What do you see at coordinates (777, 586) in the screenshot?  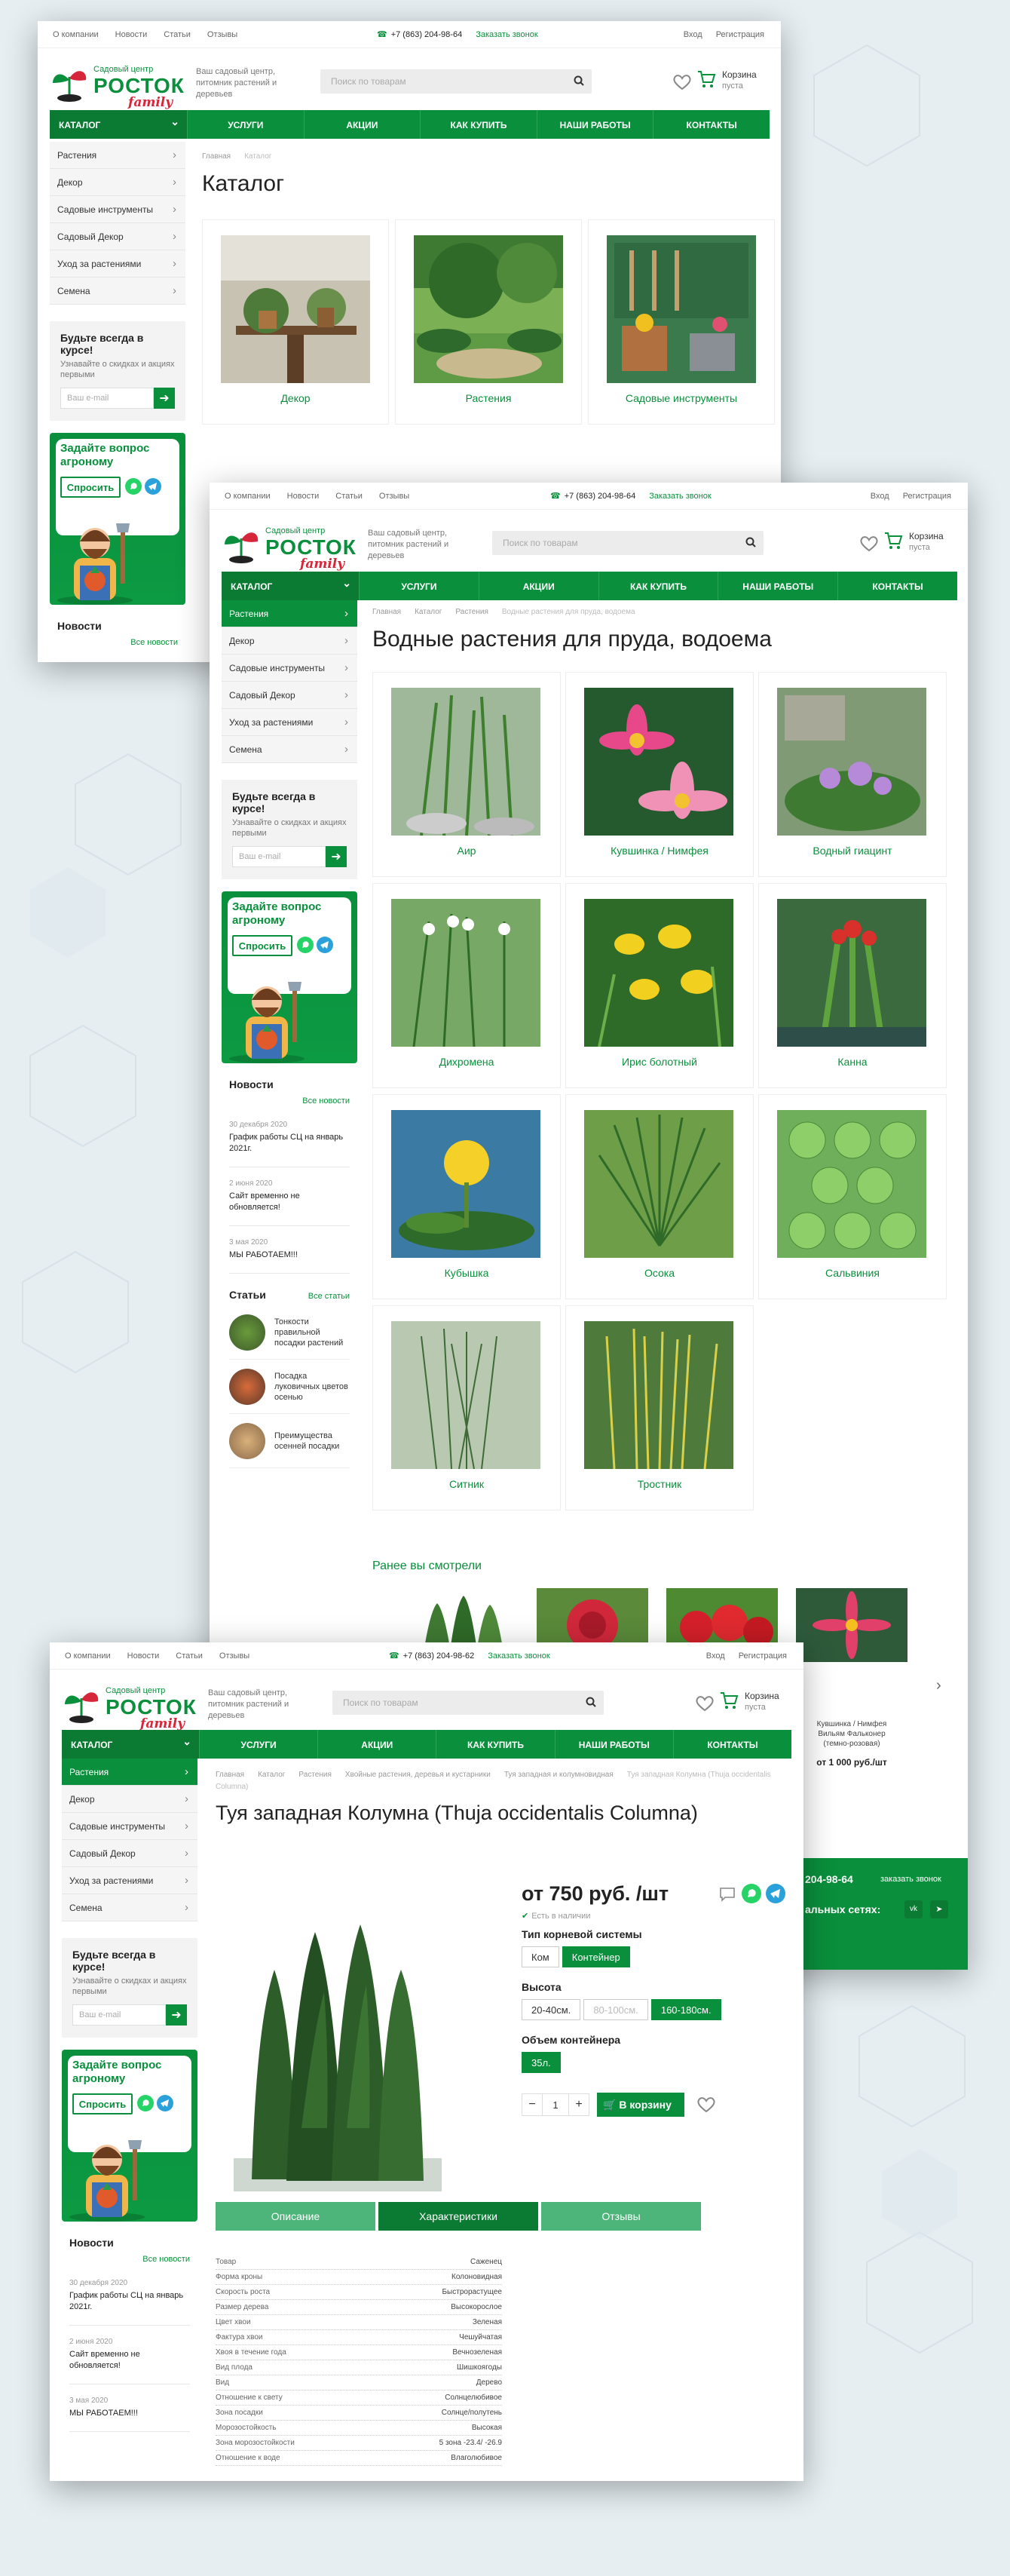 I see `nav-our-works: НАШИ РАБОТЫ` at bounding box center [777, 586].